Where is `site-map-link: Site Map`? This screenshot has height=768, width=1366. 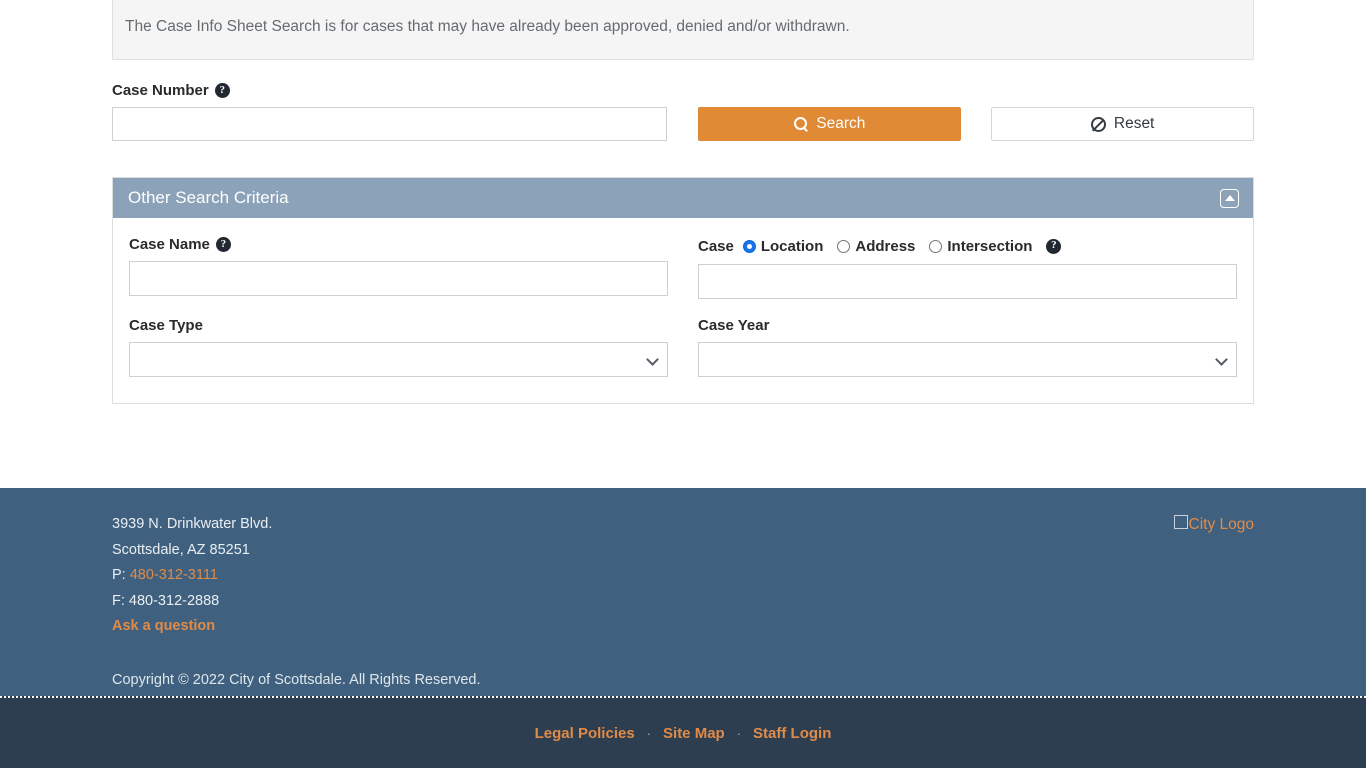 site-map-link: Site Map is located at coordinates (694, 733).